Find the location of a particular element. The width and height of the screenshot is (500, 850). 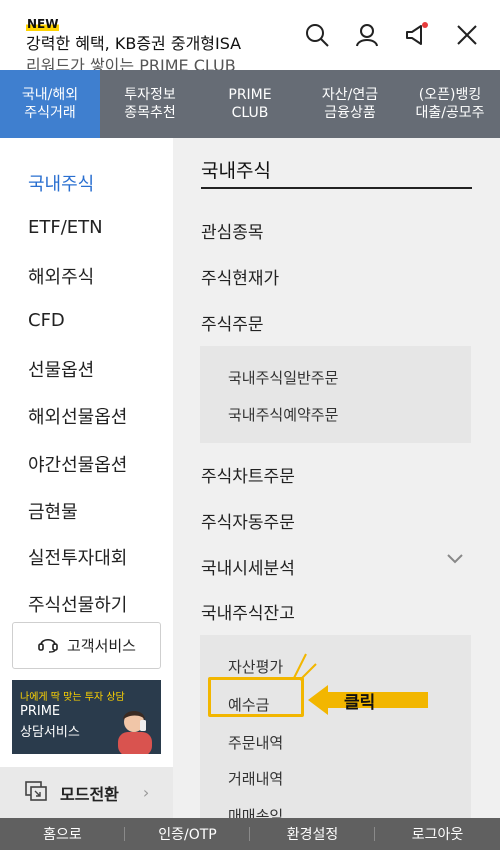

footer-auth-otp: 인증/OTP is located at coordinates (187, 834).